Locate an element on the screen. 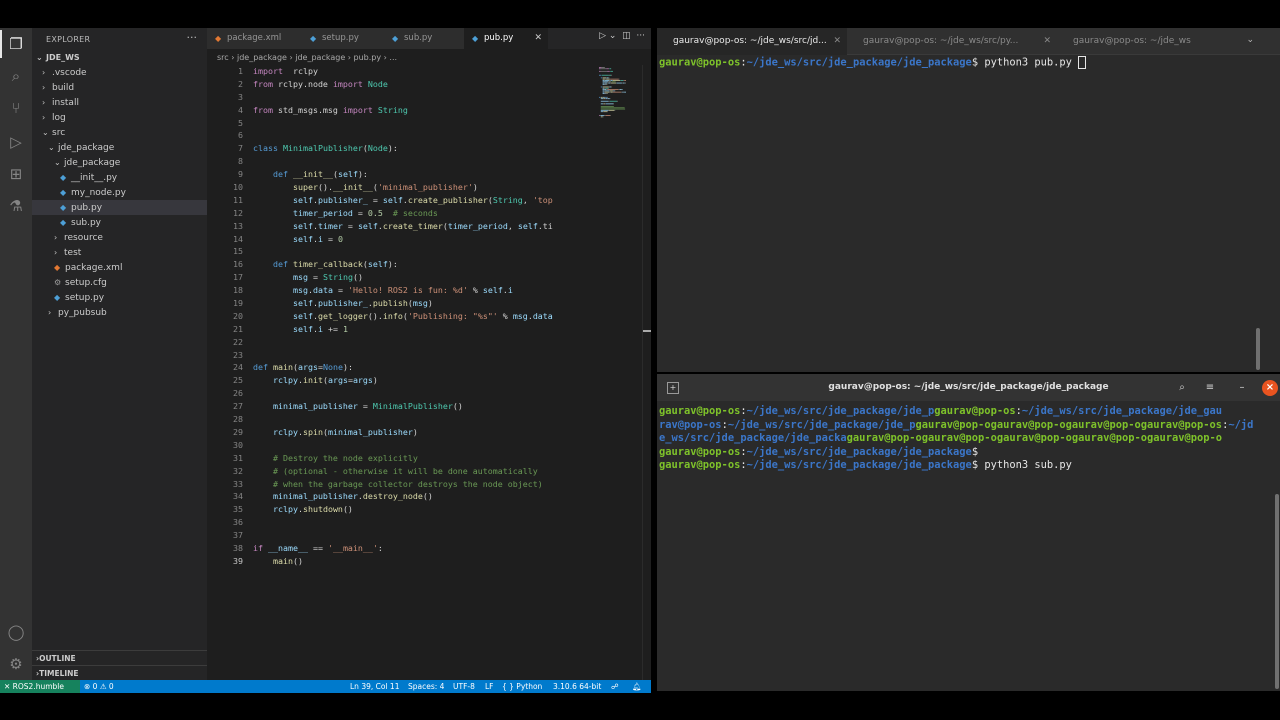  line-number: 33 is located at coordinates (238, 483).